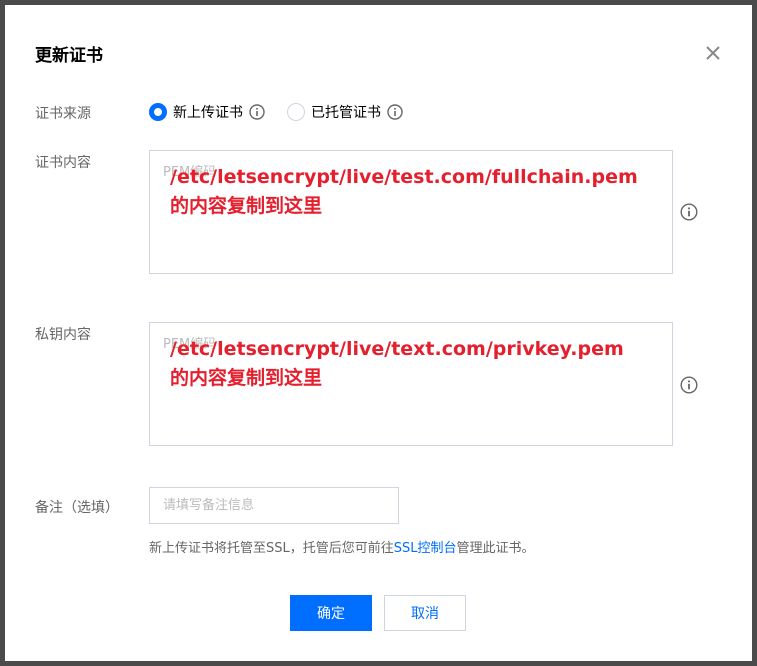 This screenshot has width=757, height=666. I want to click on dialog-title: 更新证书, so click(69, 56).